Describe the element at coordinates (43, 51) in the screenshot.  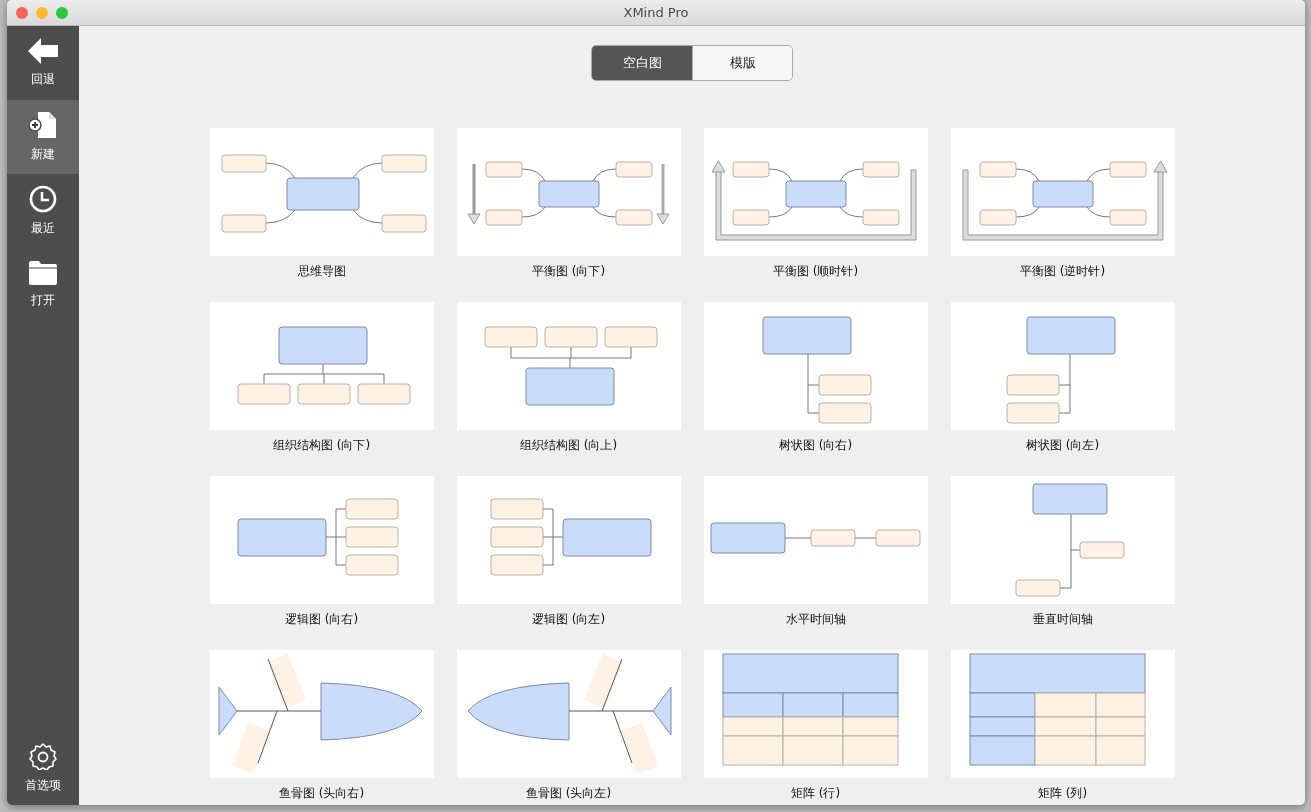
I see `back-arrow-icon` at that location.